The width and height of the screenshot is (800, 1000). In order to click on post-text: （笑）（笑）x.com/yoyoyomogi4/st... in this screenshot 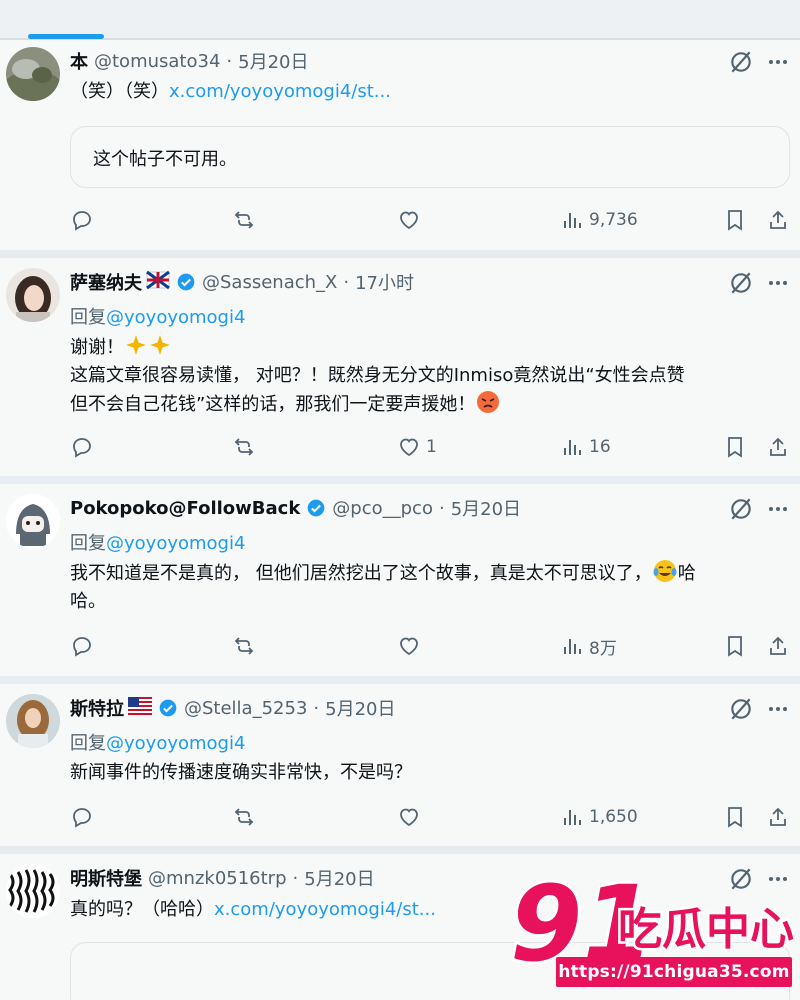, I will do `click(420, 92)`.